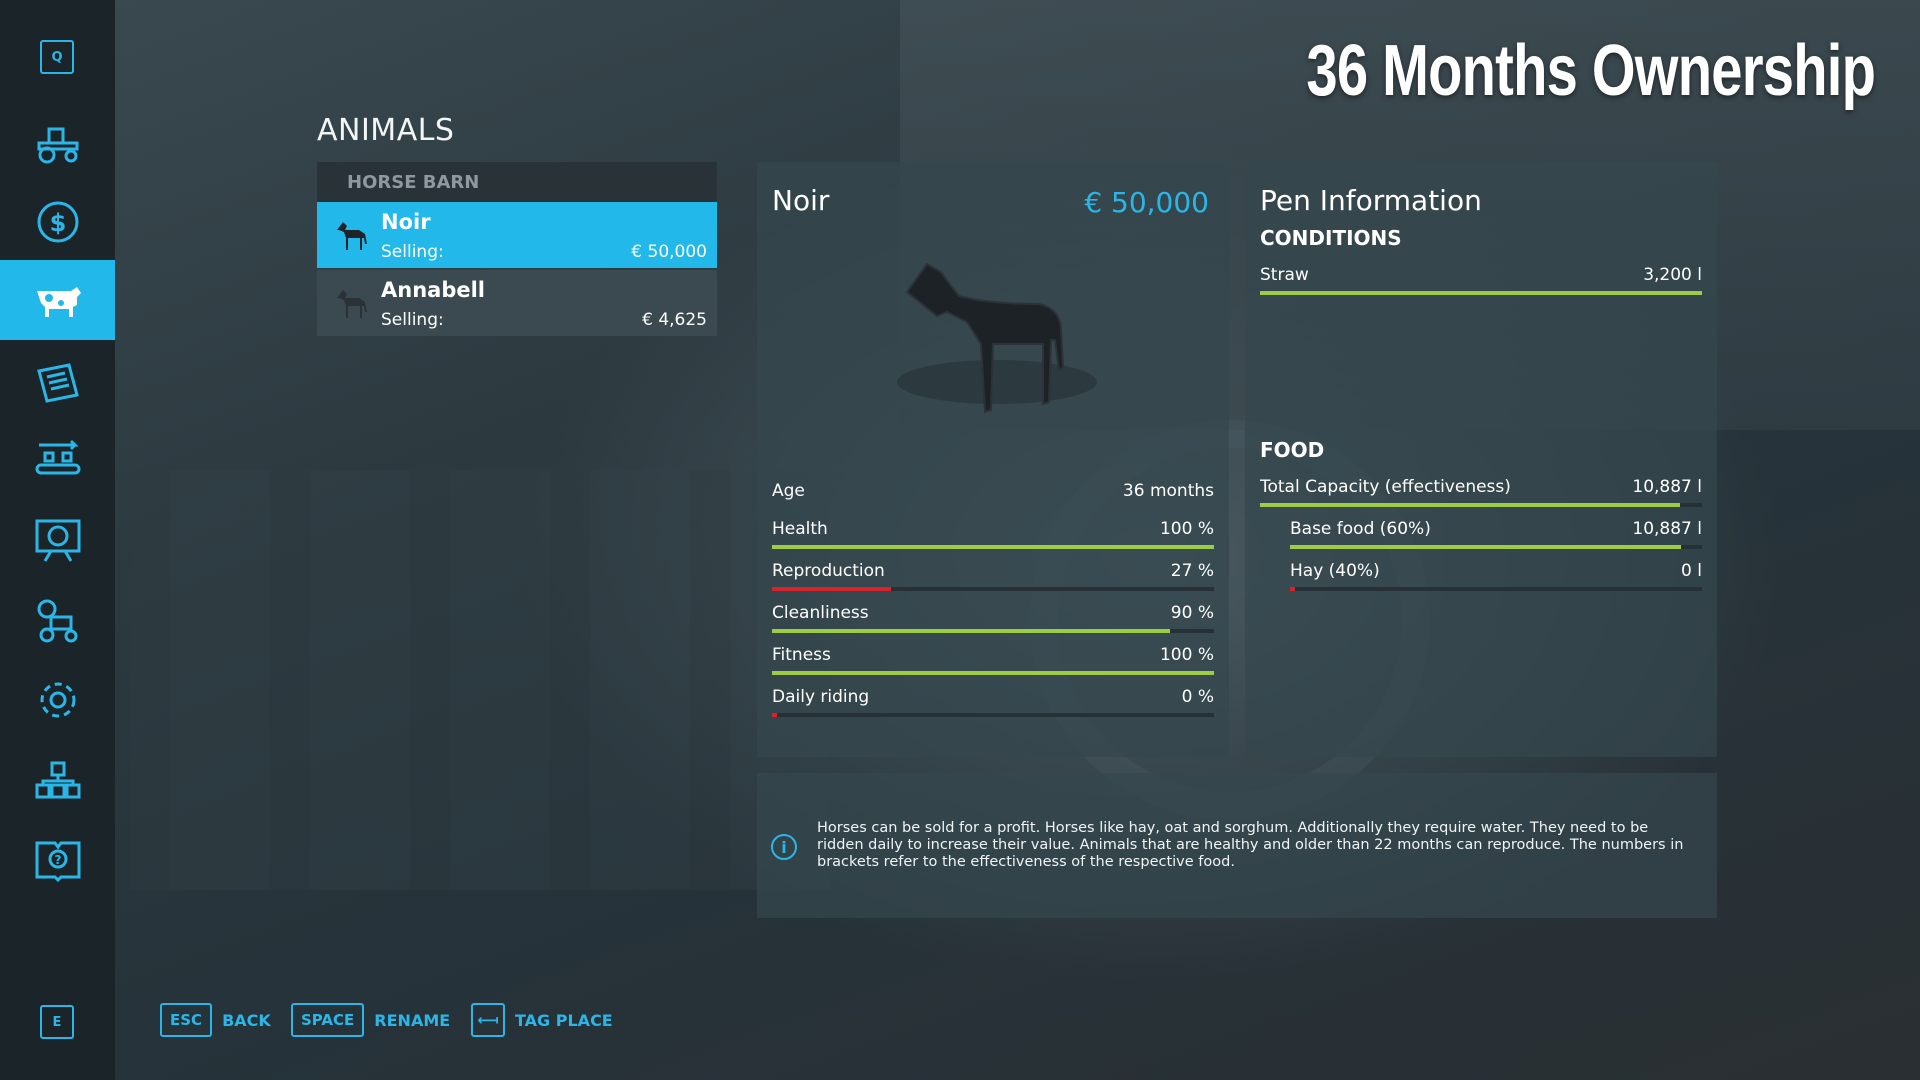 This screenshot has height=1080, width=1920. What do you see at coordinates (784, 847) in the screenshot?
I see `info-icon: i` at bounding box center [784, 847].